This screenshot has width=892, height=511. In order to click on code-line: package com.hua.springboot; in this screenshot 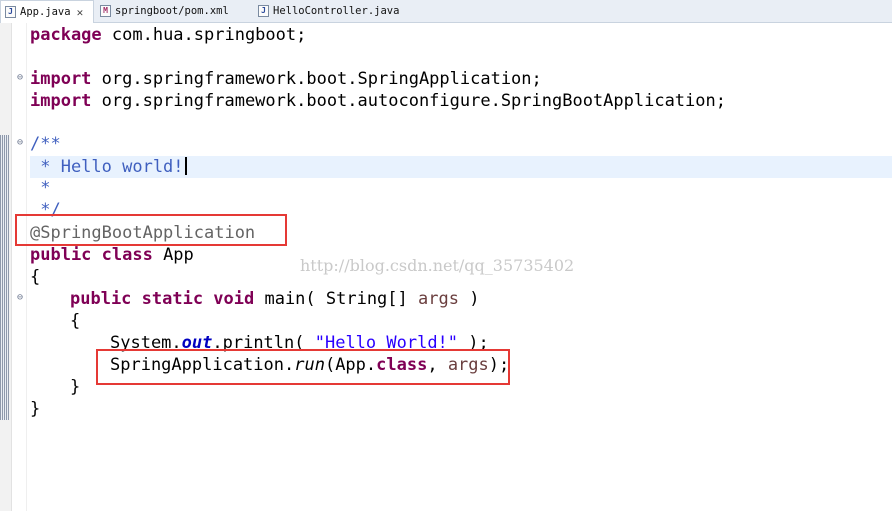, I will do `click(168, 35)`.